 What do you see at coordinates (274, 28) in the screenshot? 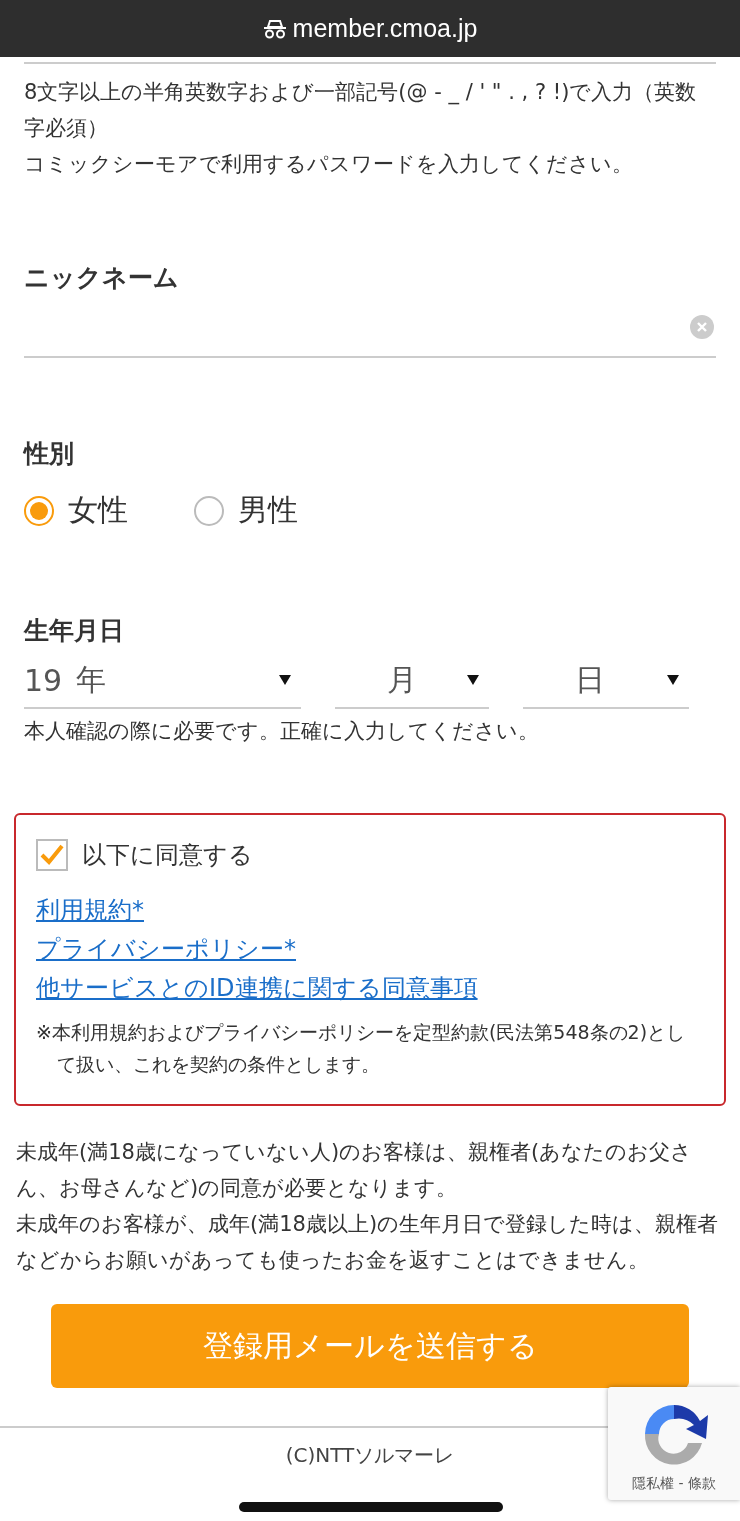
I see `incognito-icon` at bounding box center [274, 28].